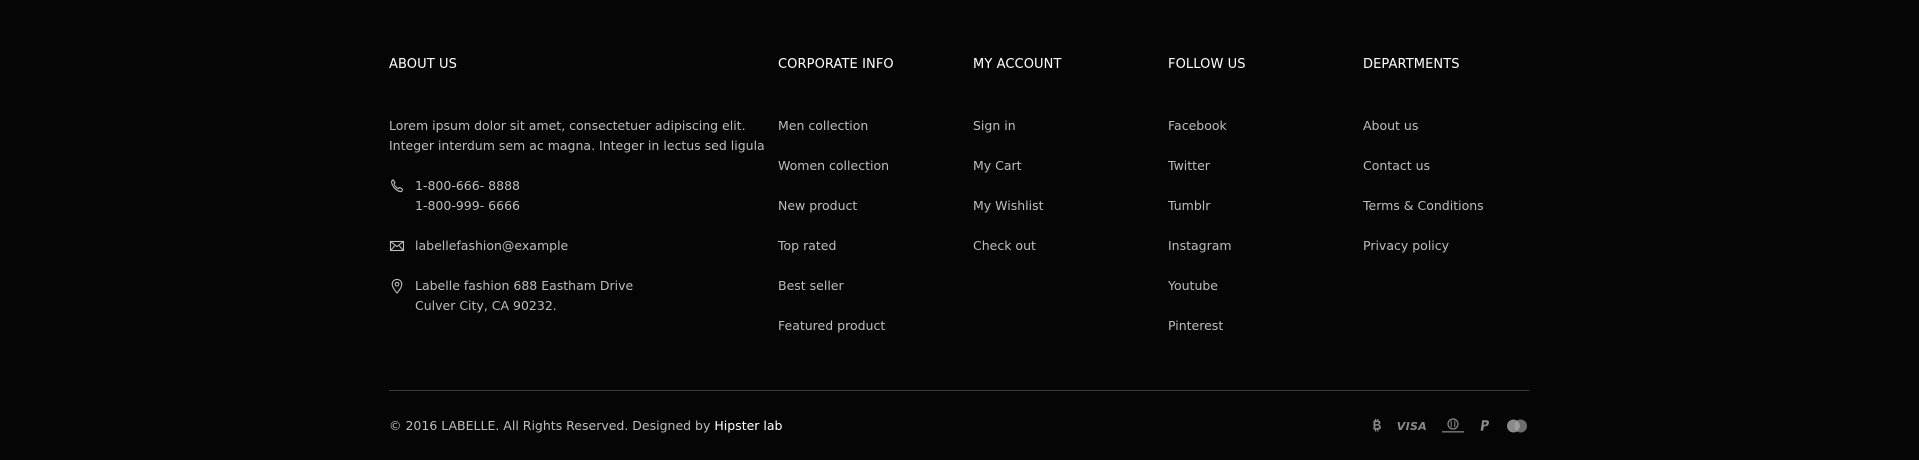 Image resolution: width=1919 pixels, height=460 pixels. Describe the element at coordinates (1411, 426) in the screenshot. I see `visa-icon: VISA` at that location.